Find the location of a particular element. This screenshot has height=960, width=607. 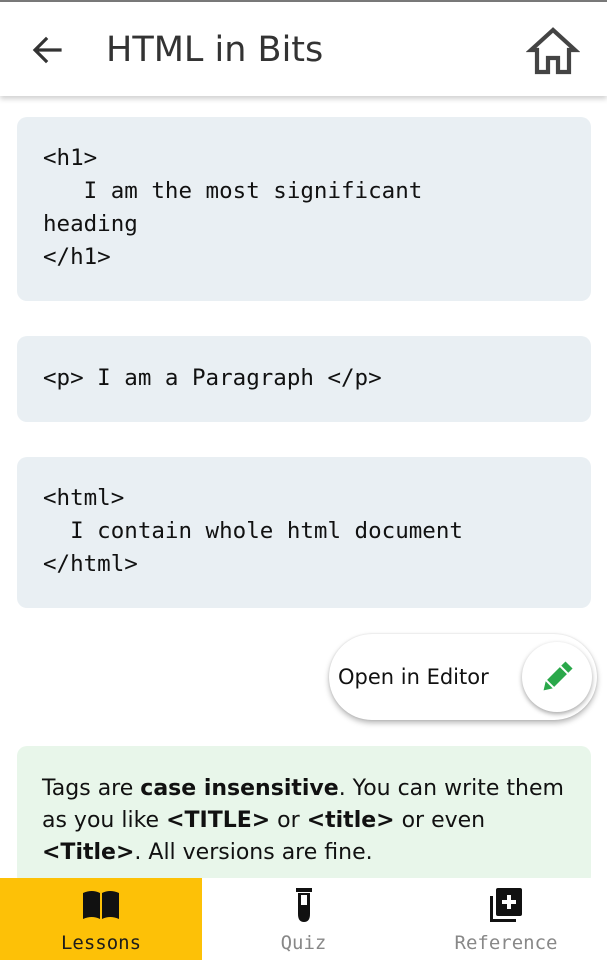

home-button is located at coordinates (553, 51).